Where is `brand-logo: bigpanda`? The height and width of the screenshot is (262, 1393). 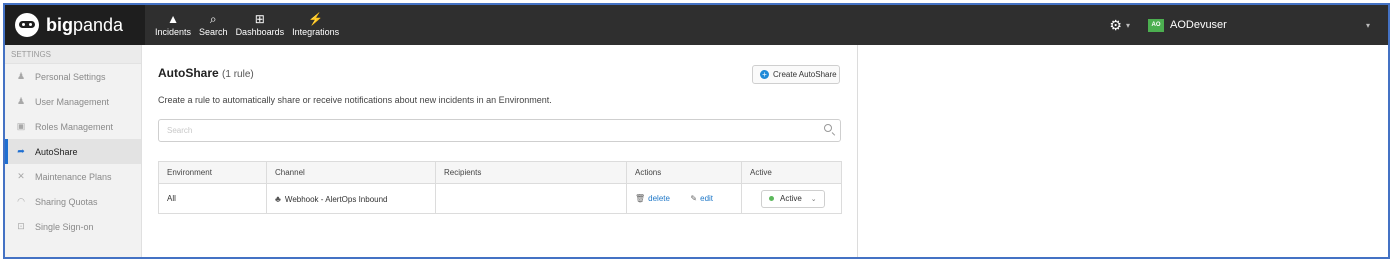 brand-logo: bigpanda is located at coordinates (75, 25).